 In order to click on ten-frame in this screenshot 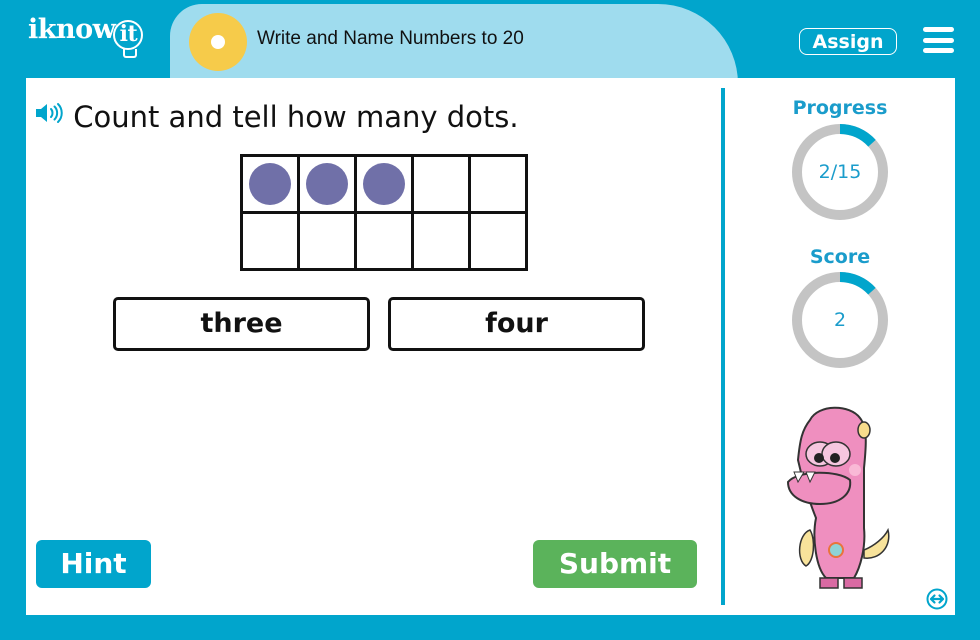, I will do `click(384, 212)`.